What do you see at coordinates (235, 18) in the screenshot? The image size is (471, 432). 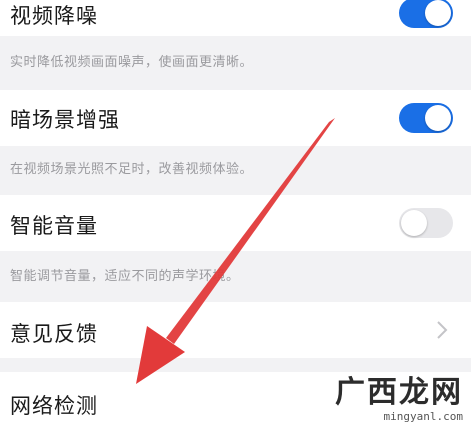 I see `setting-row-video-denoise: 视频降噪` at bounding box center [235, 18].